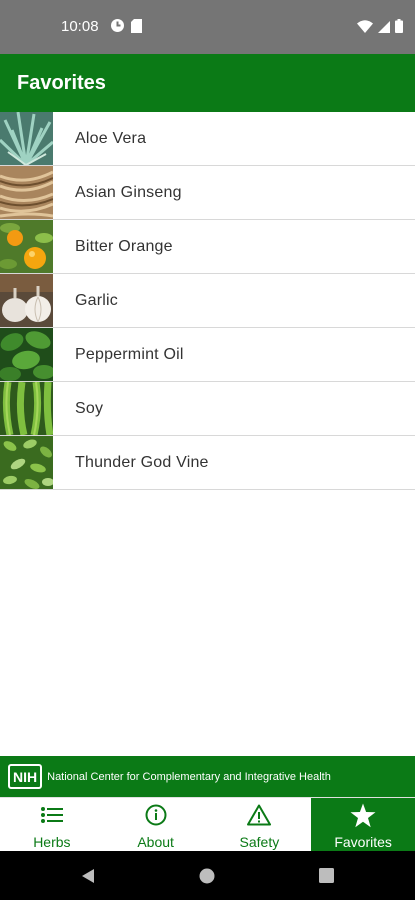 Image resolution: width=415 pixels, height=900 pixels. I want to click on tab-label: About, so click(155, 842).